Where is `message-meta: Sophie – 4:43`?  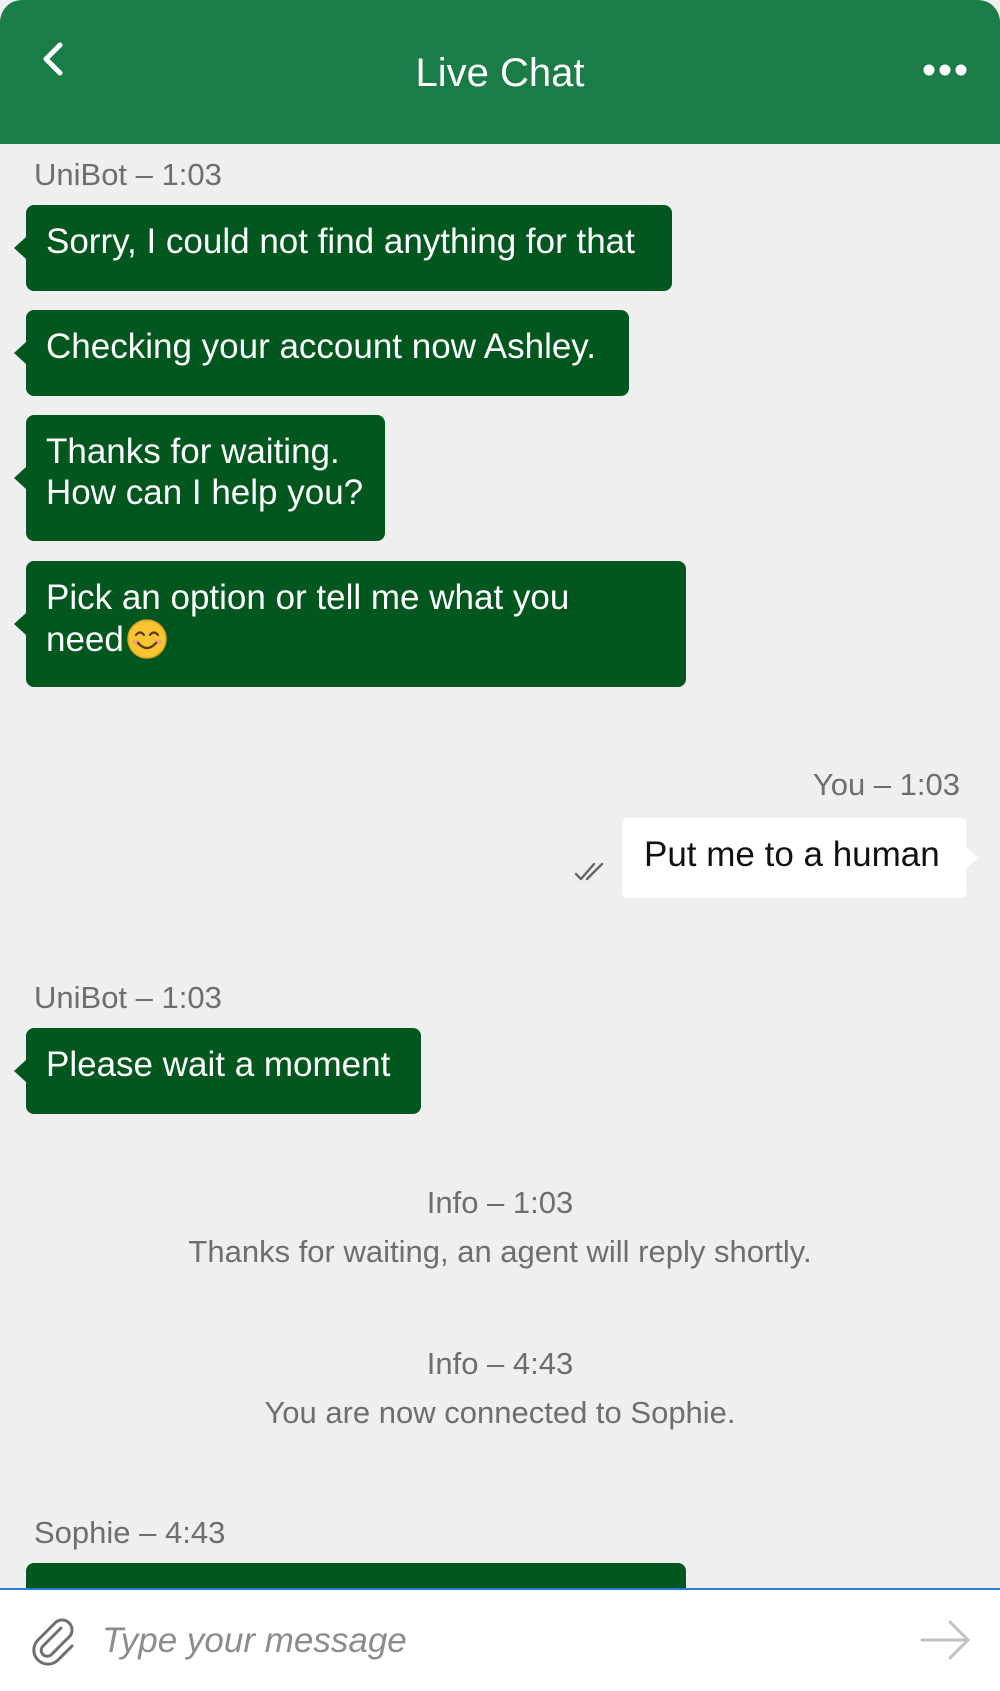 message-meta: Sophie – 4:43 is located at coordinates (130, 1532).